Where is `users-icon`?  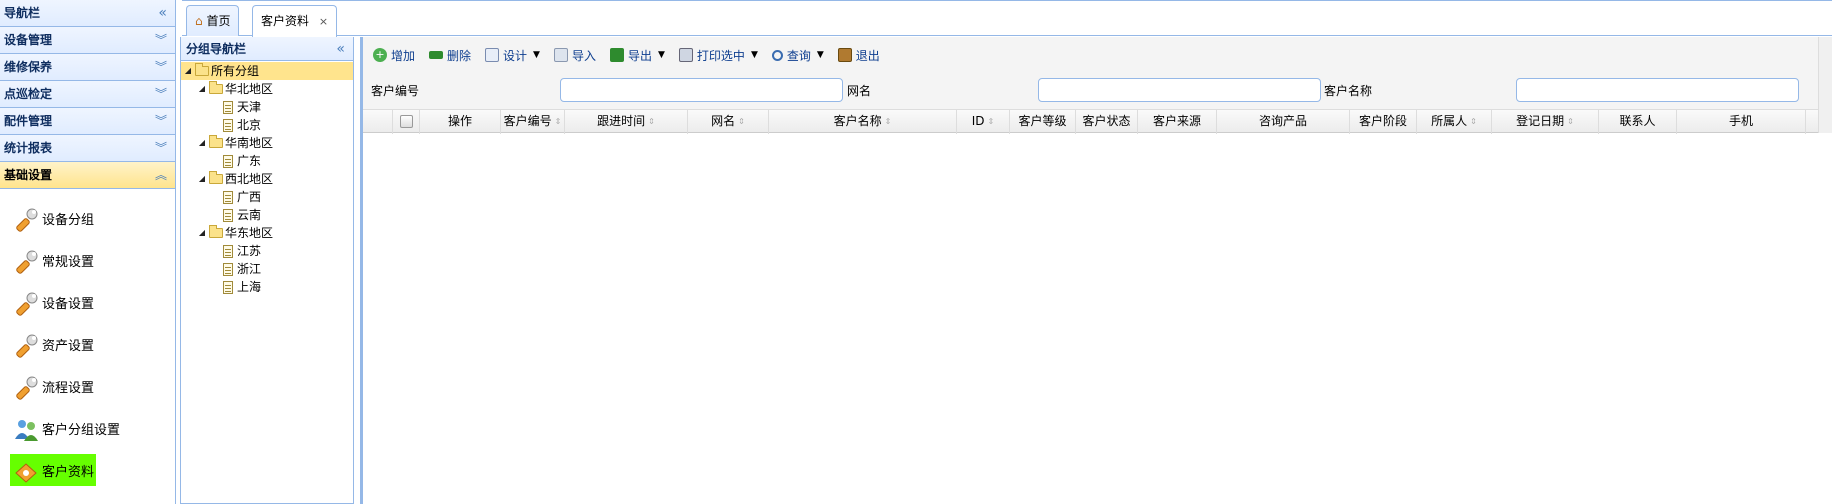 users-icon is located at coordinates (25, 428).